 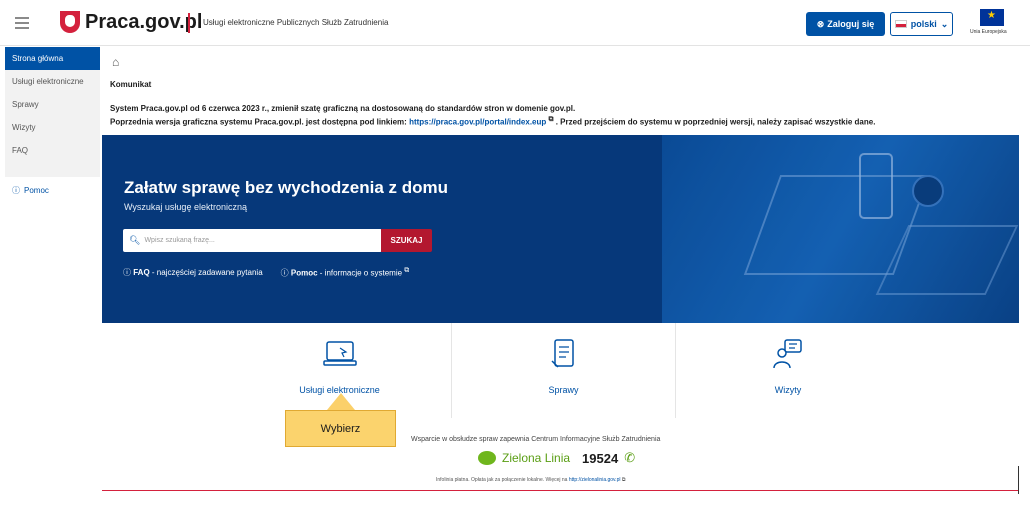 What do you see at coordinates (52, 104) in the screenshot?
I see `sidebar-item-cases: Sprawy` at bounding box center [52, 104].